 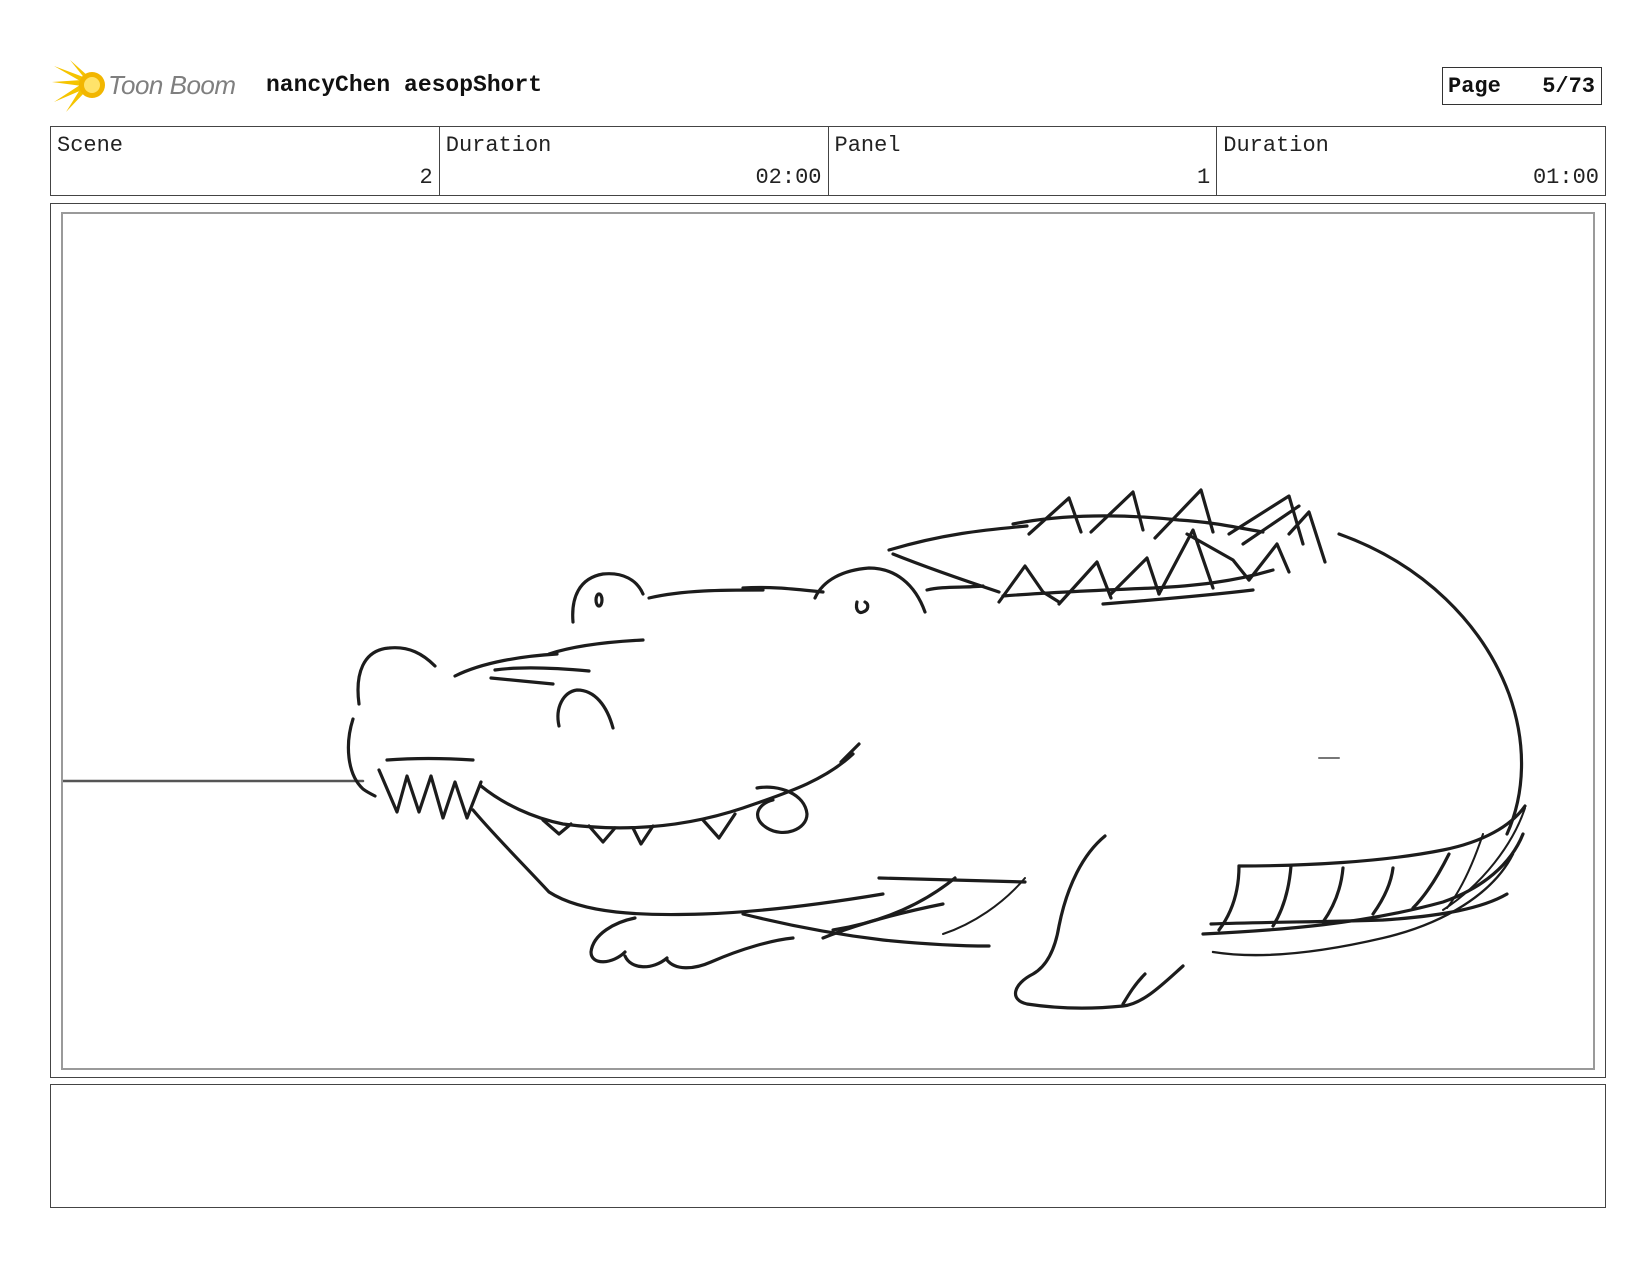 What do you see at coordinates (828, 1146) in the screenshot?
I see `caption-box` at bounding box center [828, 1146].